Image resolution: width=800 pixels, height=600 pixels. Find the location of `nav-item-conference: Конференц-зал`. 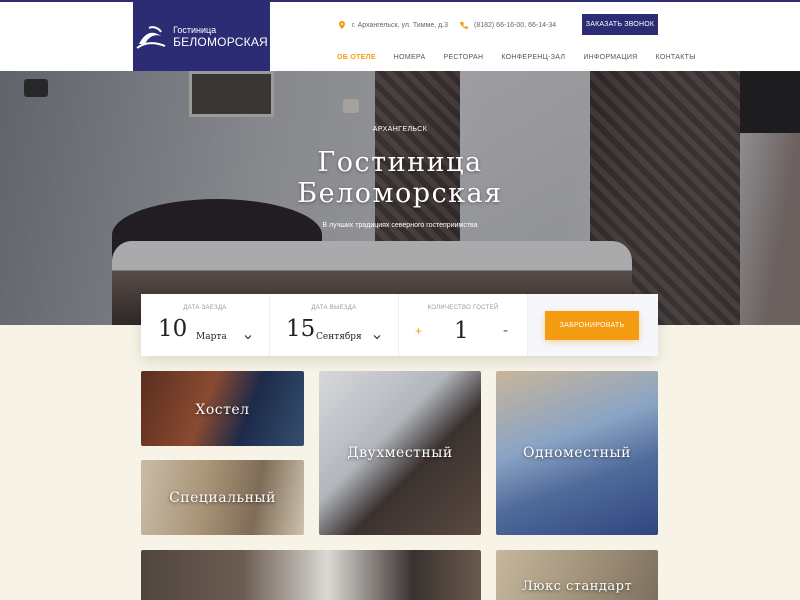

nav-item-conference: Конференц-зал is located at coordinates (533, 57).